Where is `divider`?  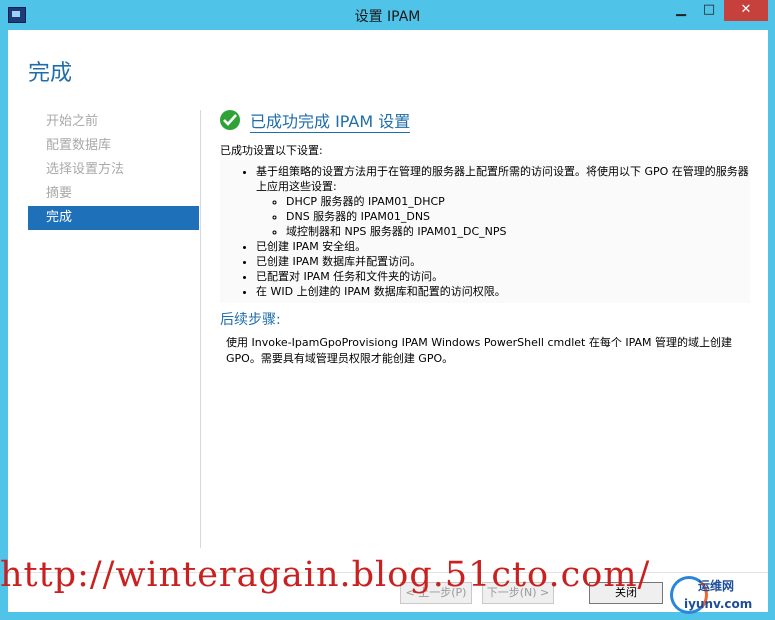 divider is located at coordinates (200, 329).